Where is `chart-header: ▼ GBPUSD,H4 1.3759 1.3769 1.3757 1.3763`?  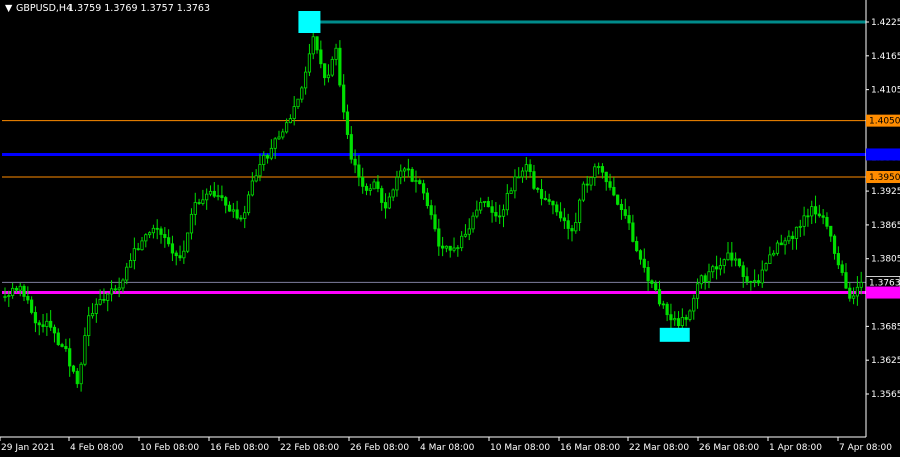
chart-header: ▼ GBPUSD,H4 1.3759 1.3769 1.3757 1.3763 is located at coordinates (107, 8).